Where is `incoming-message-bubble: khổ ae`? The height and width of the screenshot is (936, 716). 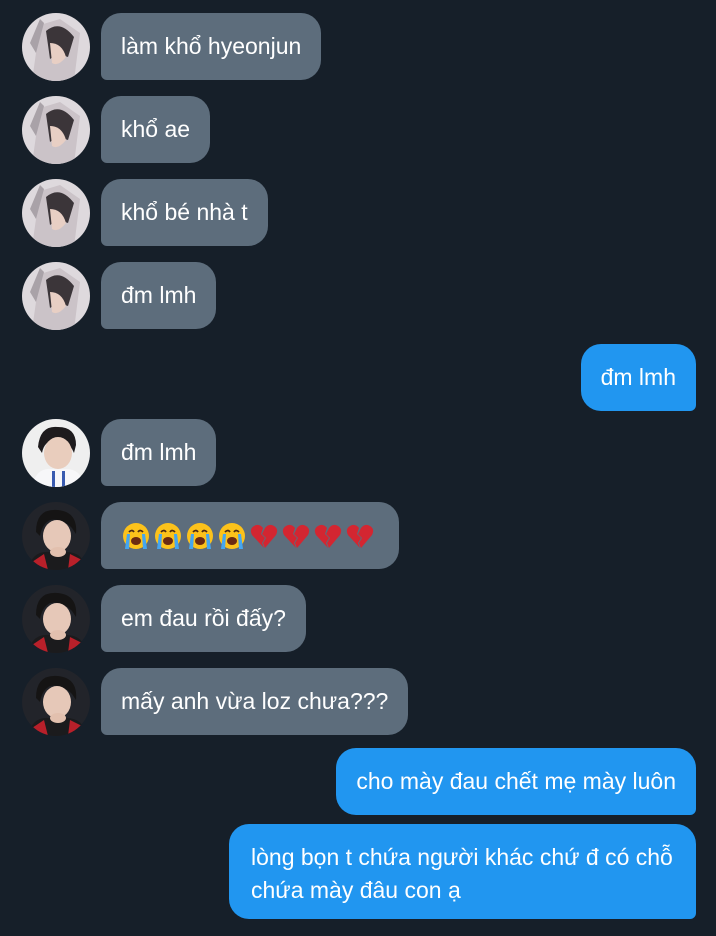
incoming-message-bubble: khổ ae is located at coordinates (156, 129).